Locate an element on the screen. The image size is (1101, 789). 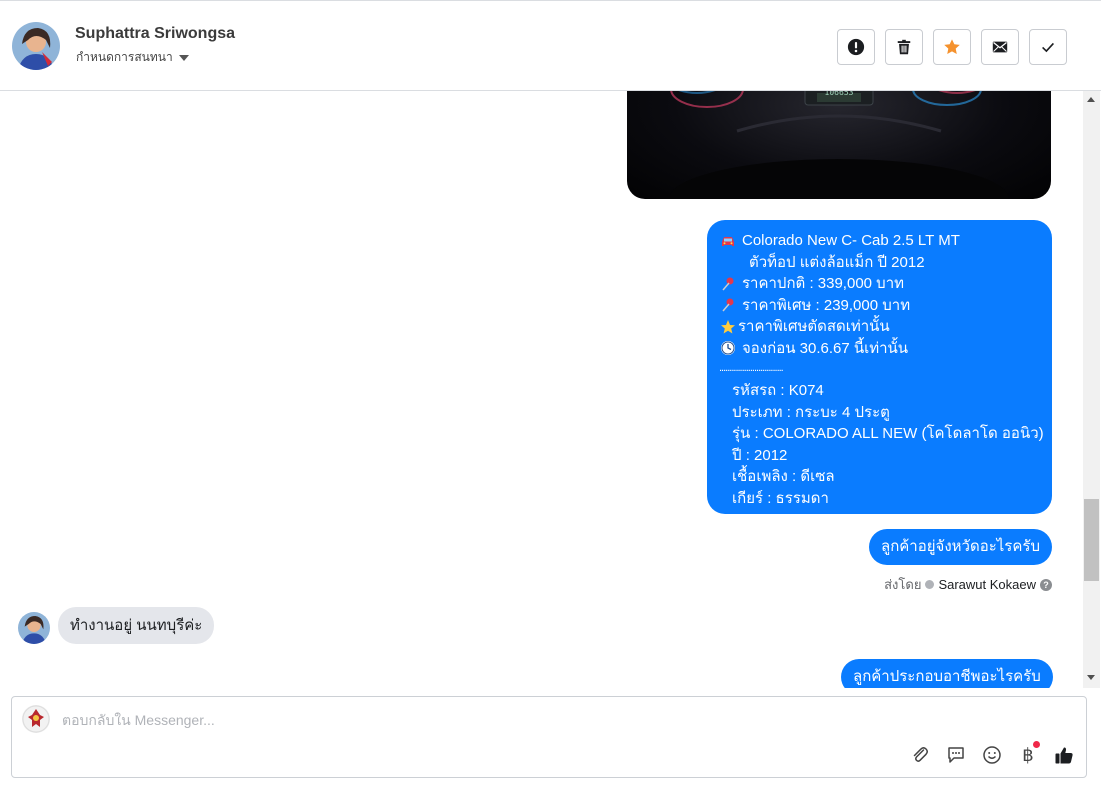
attach-button is located at coordinates (920, 755).